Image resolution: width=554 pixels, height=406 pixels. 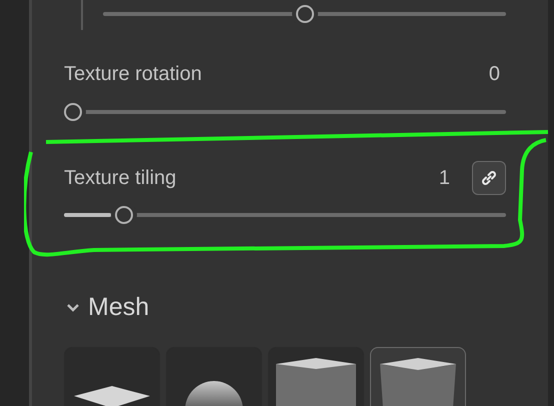 What do you see at coordinates (121, 178) in the screenshot?
I see `property-label: Texture tiling` at bounding box center [121, 178].